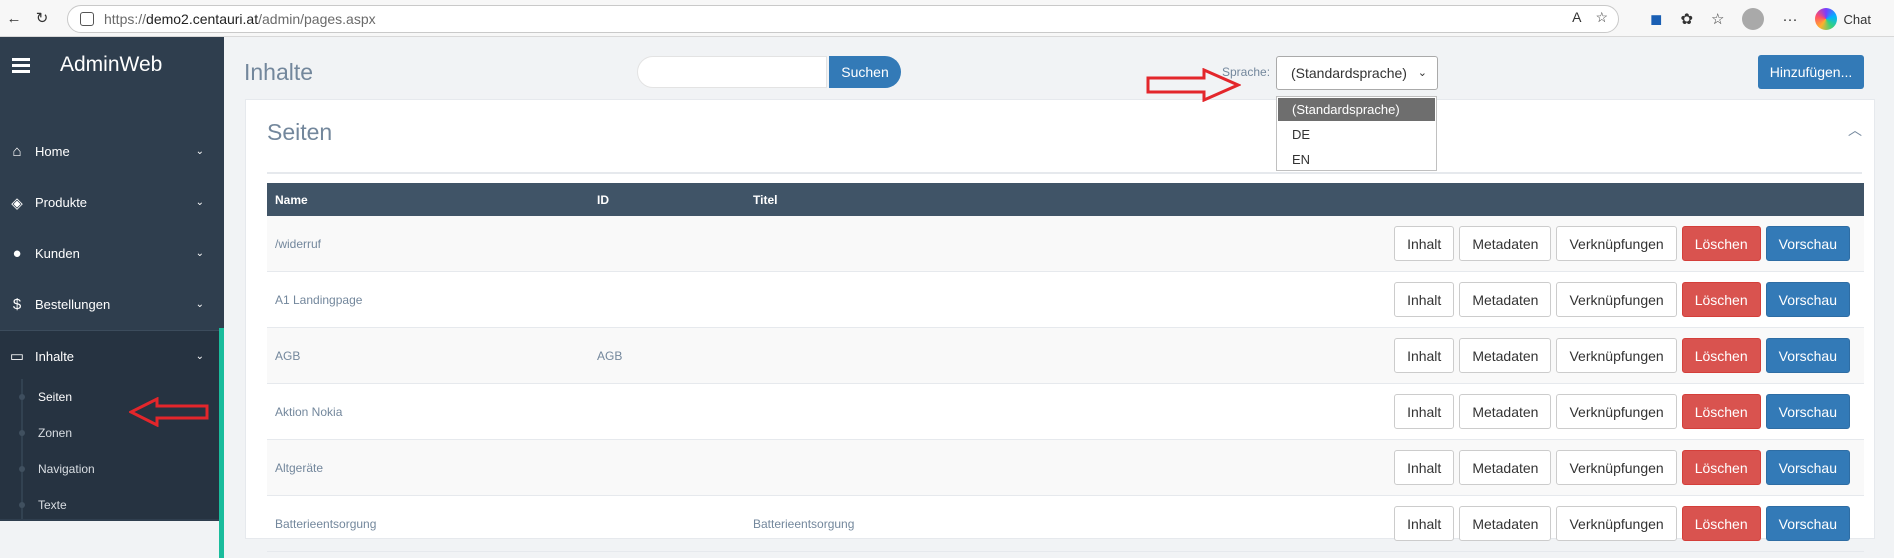 Image resolution: width=1894 pixels, height=558 pixels. Describe the element at coordinates (279, 72) in the screenshot. I see `page-title: Inhalte` at that location.